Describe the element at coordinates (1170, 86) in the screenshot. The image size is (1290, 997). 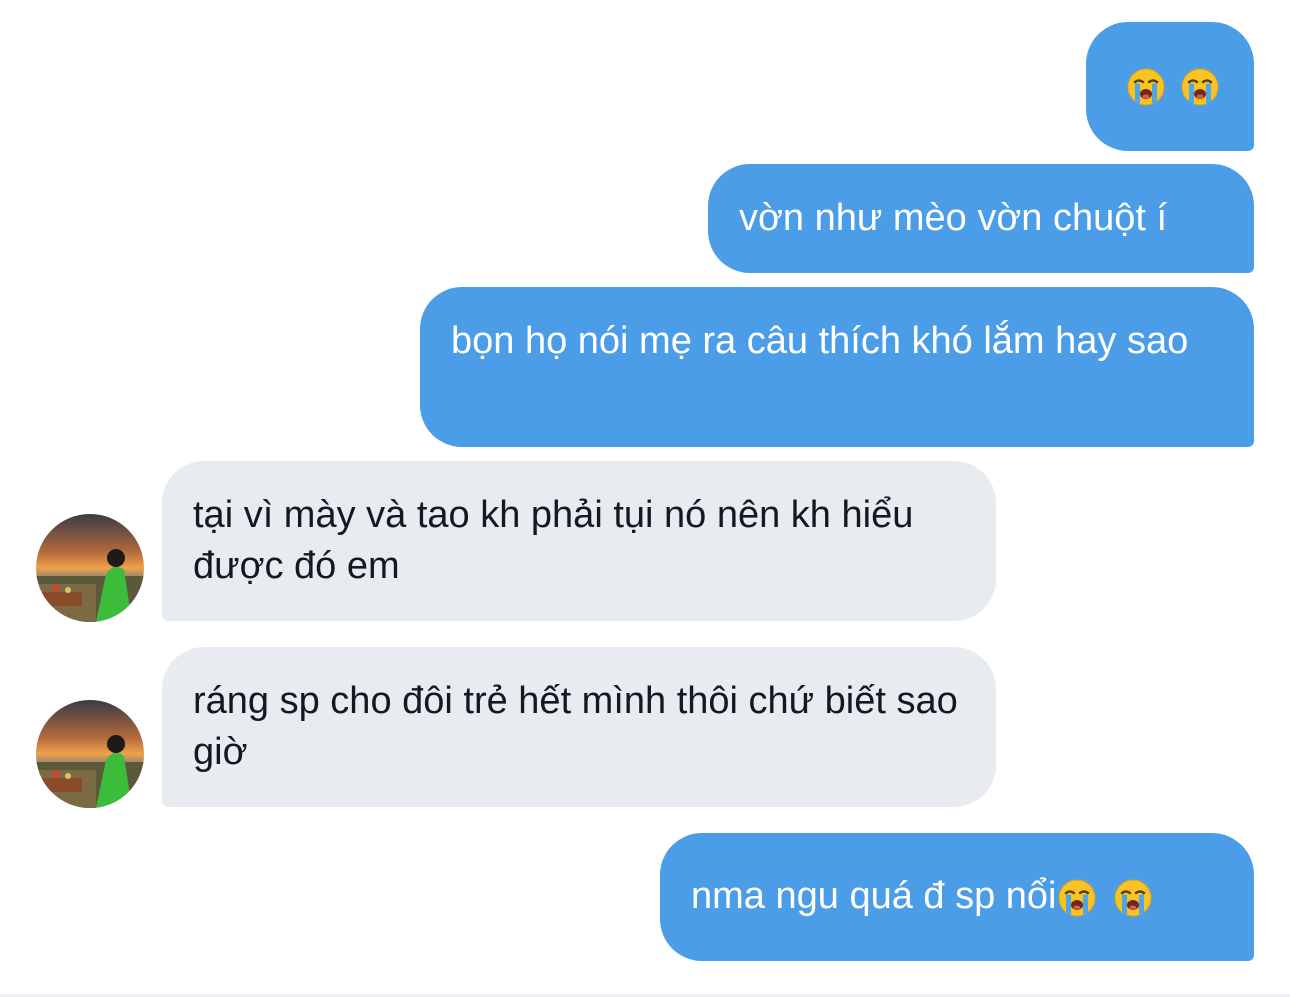
I see `outgoing-message-bubble` at that location.